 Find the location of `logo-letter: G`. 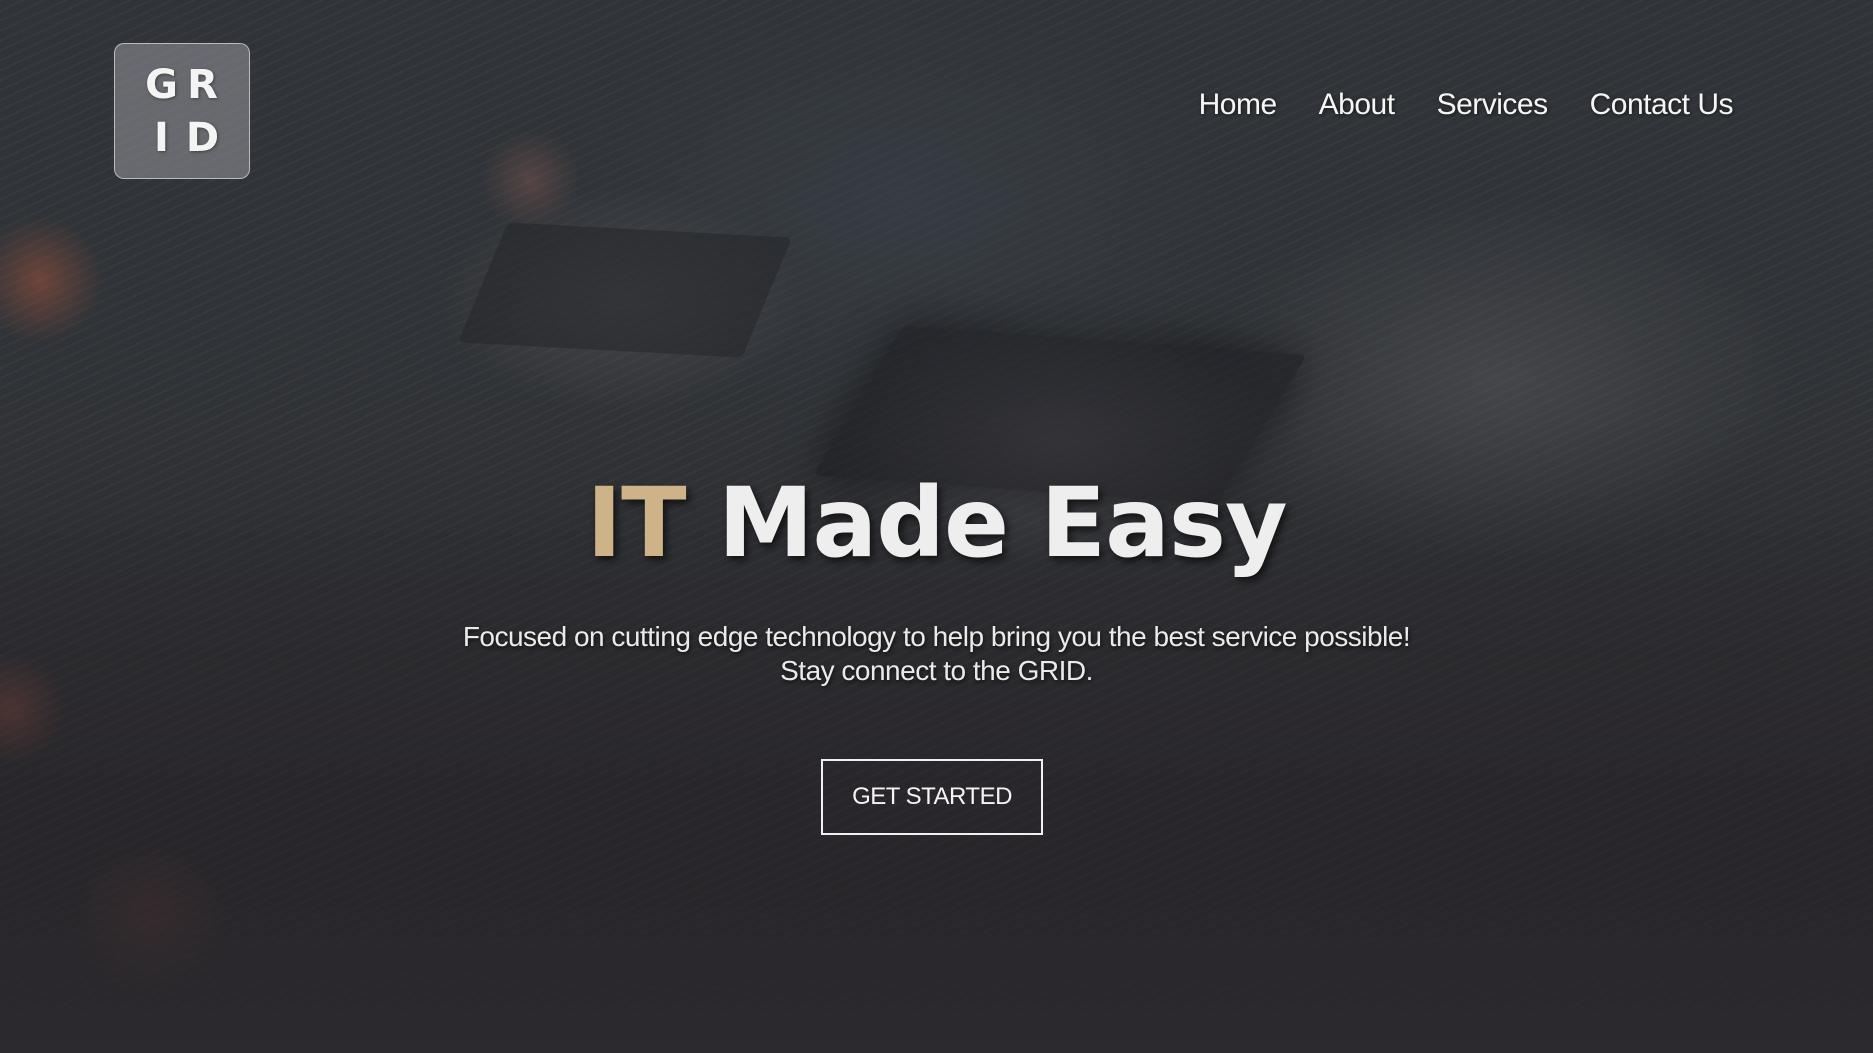

logo-letter: G is located at coordinates (161, 84).